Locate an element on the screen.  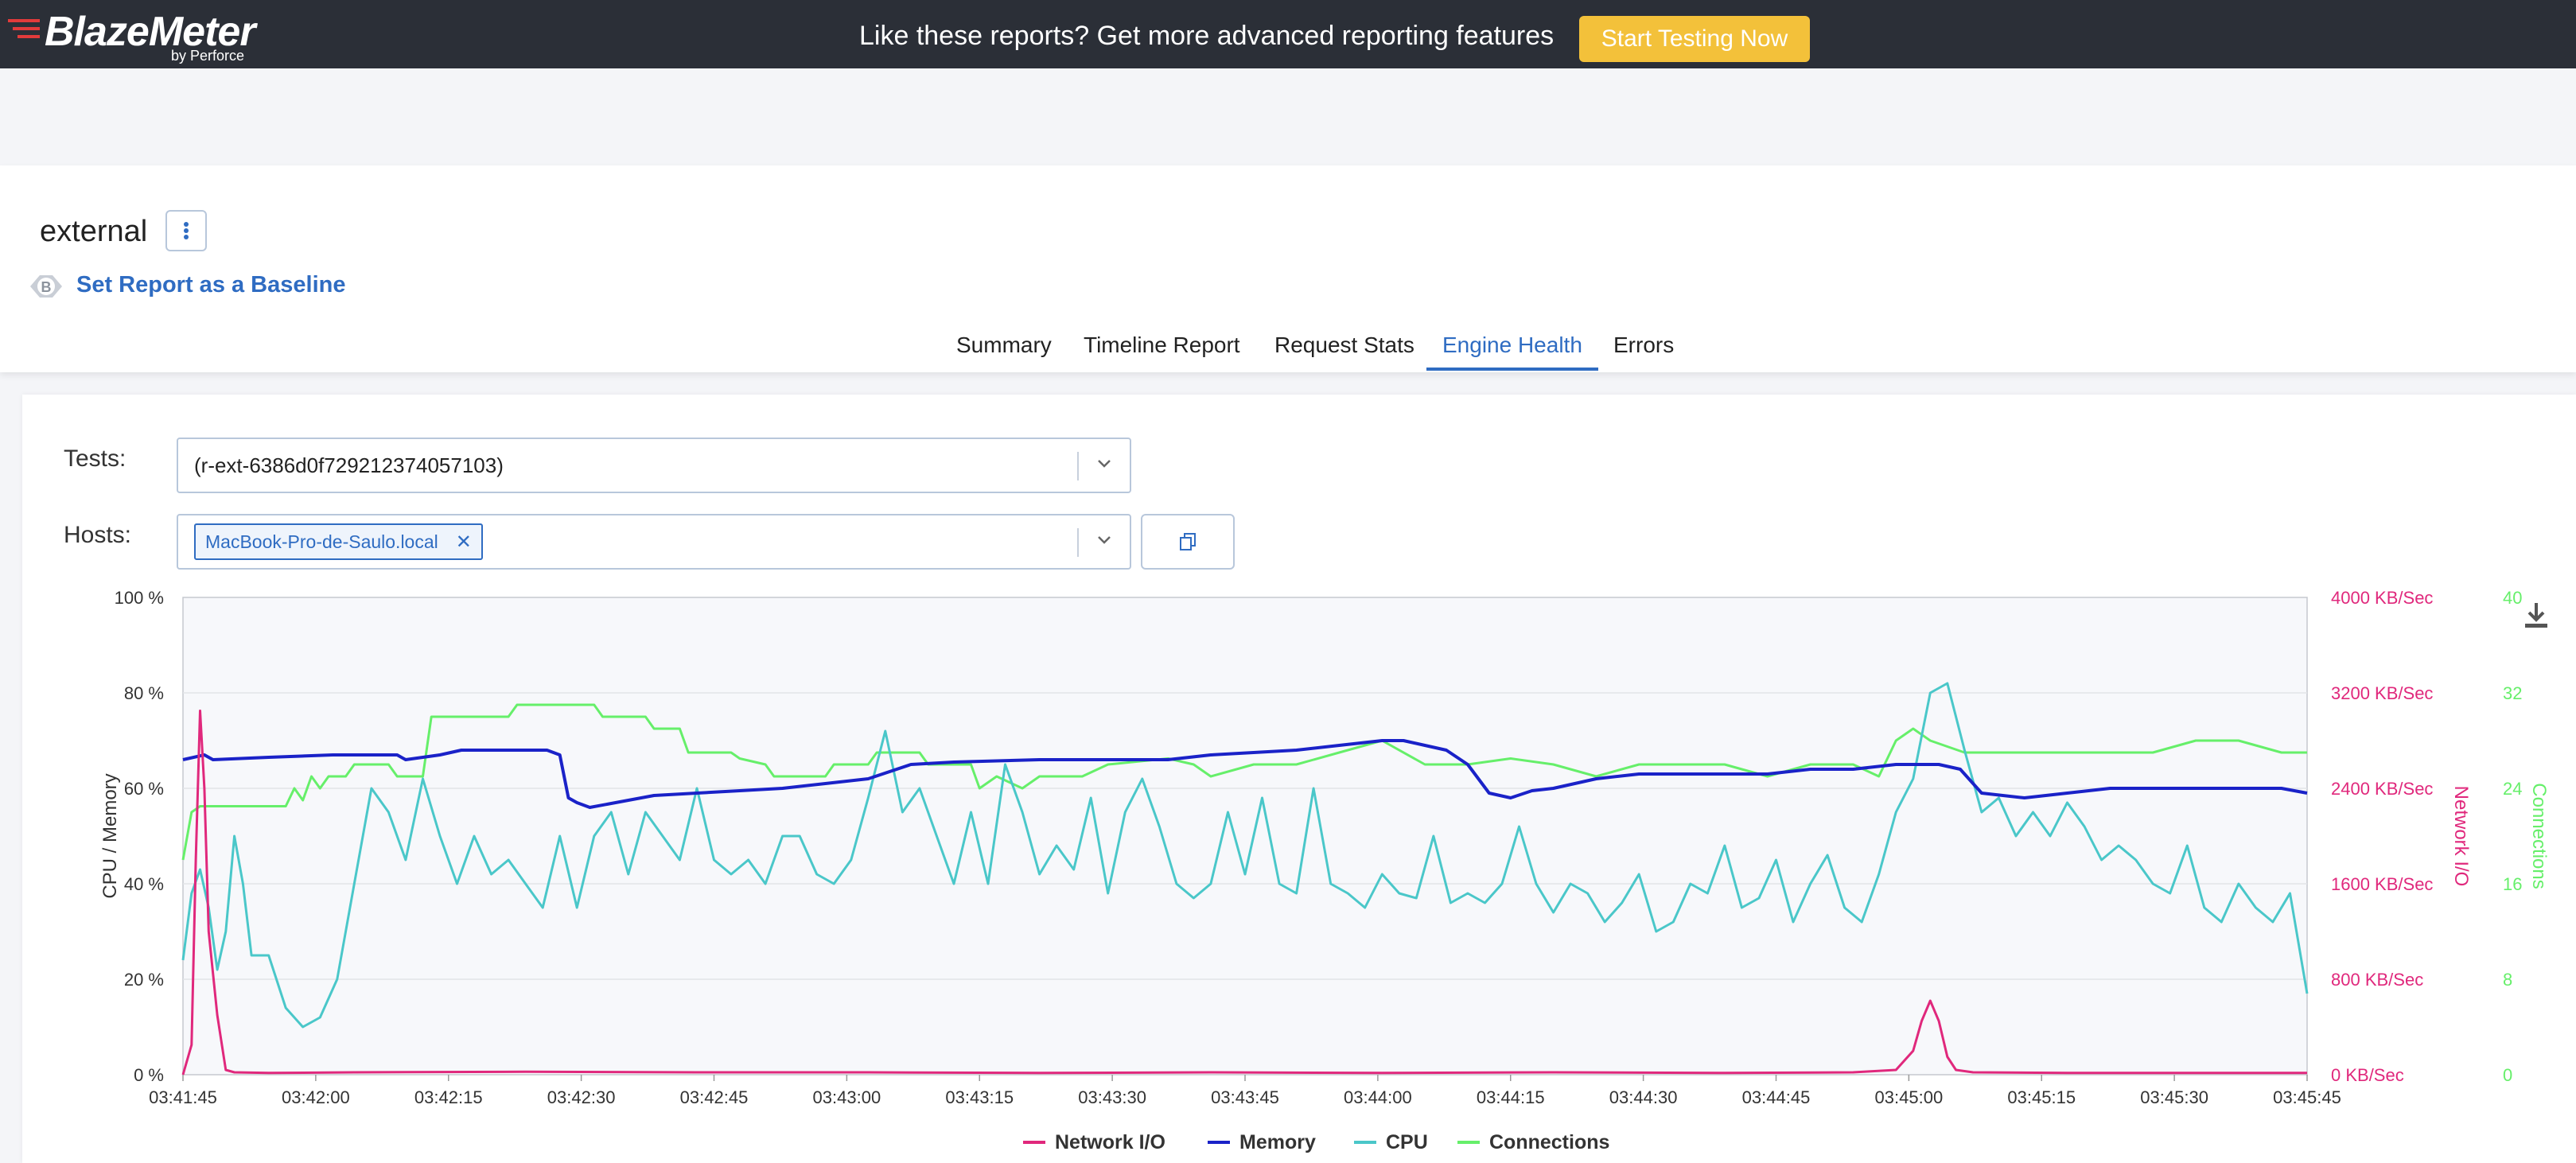
tab-request-stats: Request Stats is located at coordinates (1344, 353).